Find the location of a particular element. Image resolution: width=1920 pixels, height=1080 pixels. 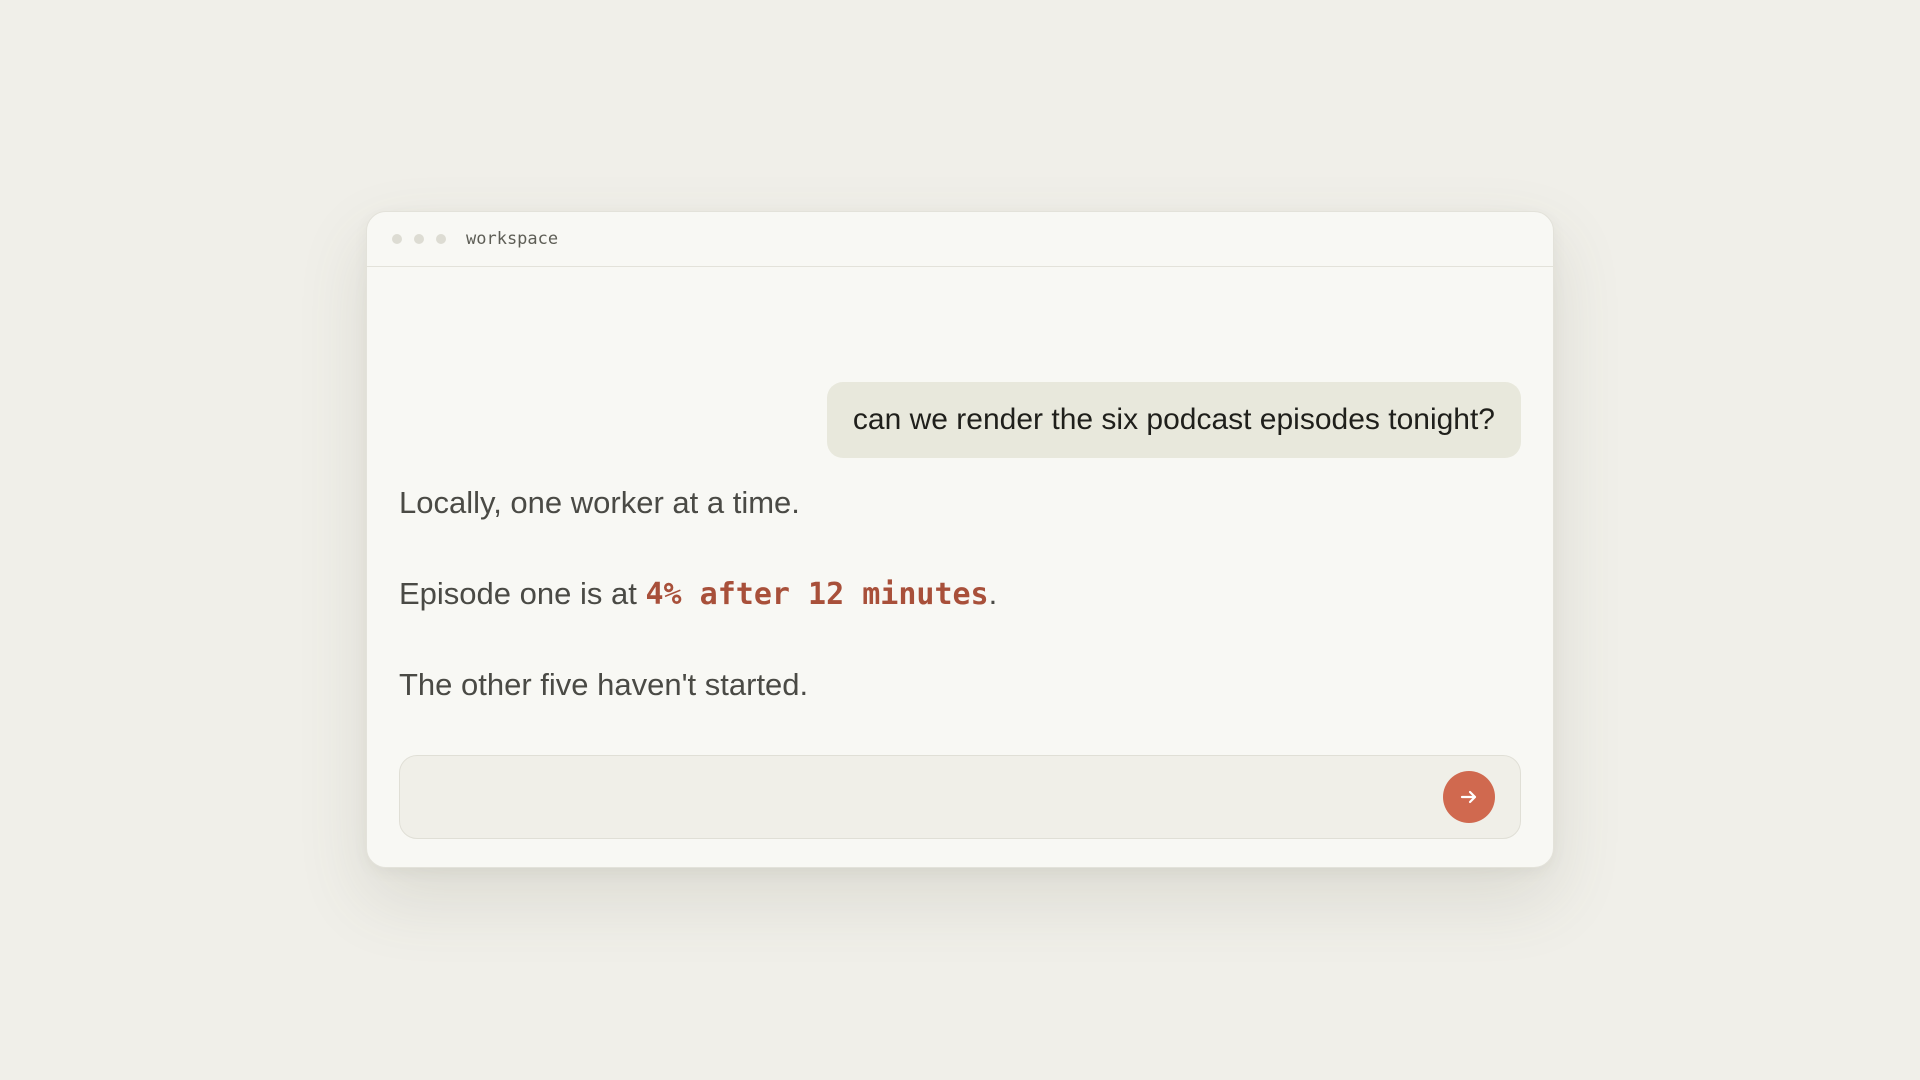

message-composer is located at coordinates (960, 797).